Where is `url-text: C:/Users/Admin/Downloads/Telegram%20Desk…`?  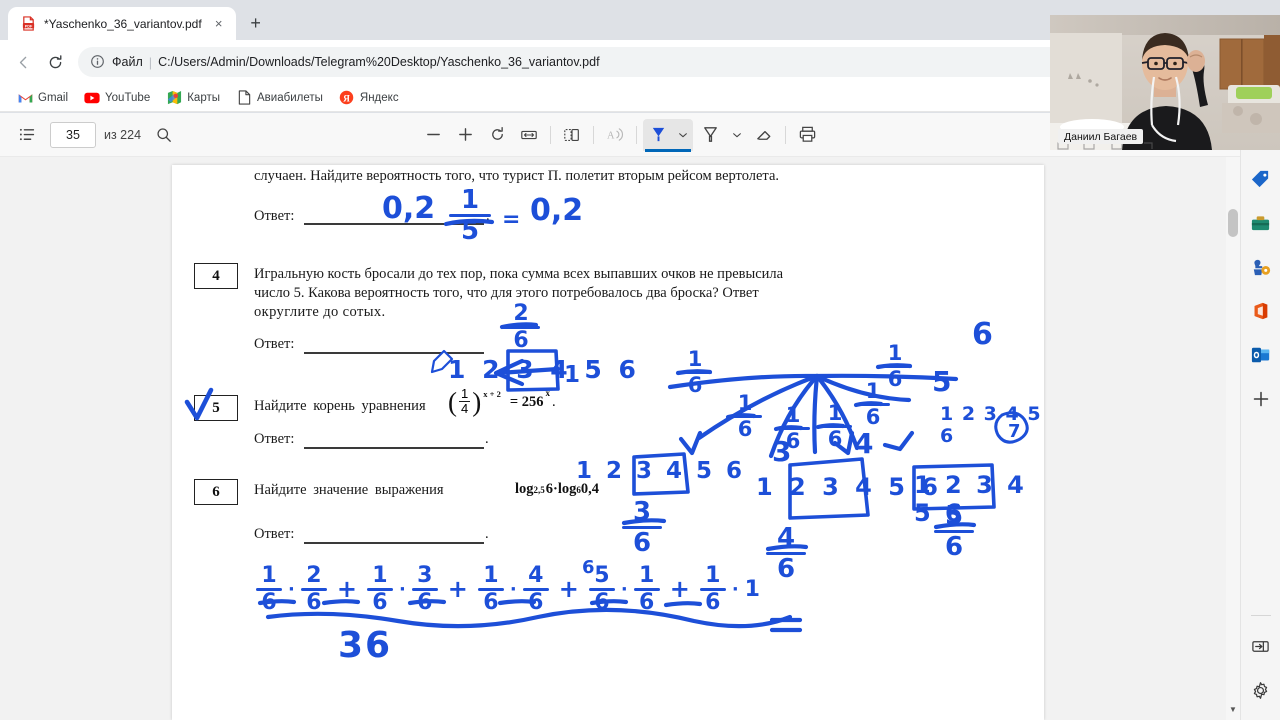
url-text: C:/Users/Admin/Downloads/Telegram%20Desk… is located at coordinates (677, 62).